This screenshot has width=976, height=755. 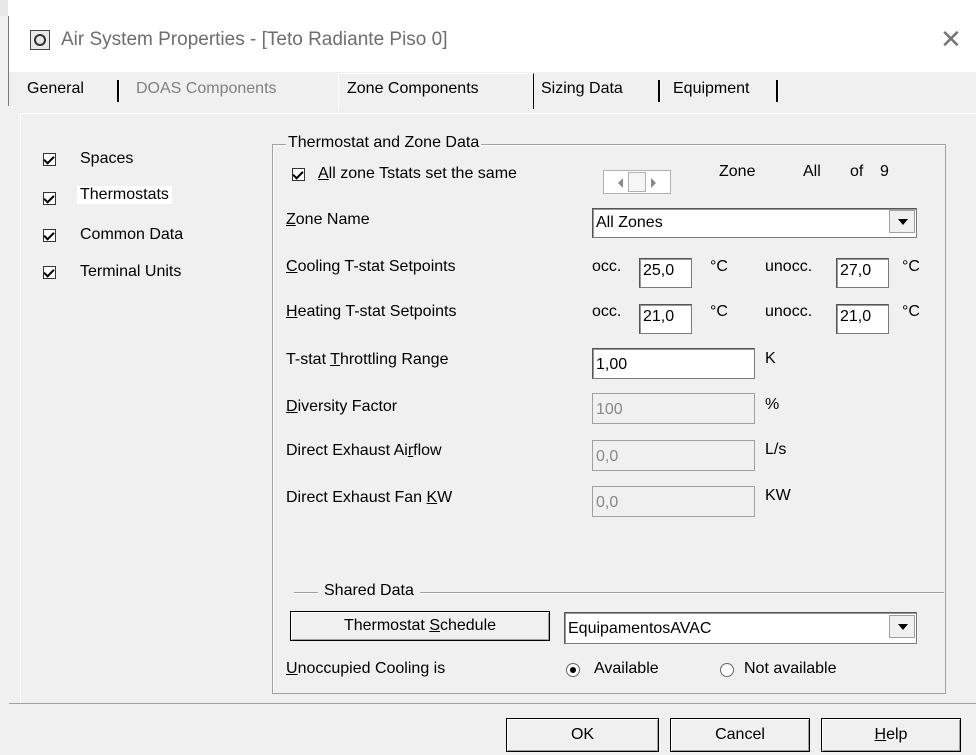 What do you see at coordinates (49, 235) in the screenshot?
I see `common-data-checkbox` at bounding box center [49, 235].